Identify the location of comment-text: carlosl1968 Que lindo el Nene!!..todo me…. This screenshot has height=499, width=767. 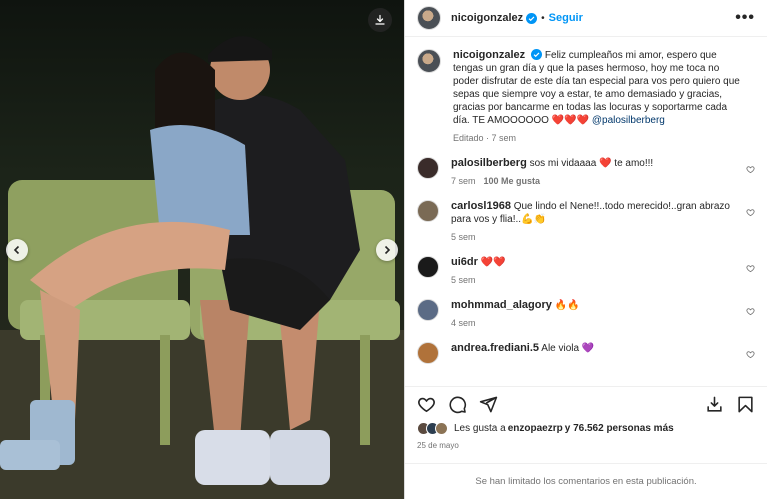
(591, 213).